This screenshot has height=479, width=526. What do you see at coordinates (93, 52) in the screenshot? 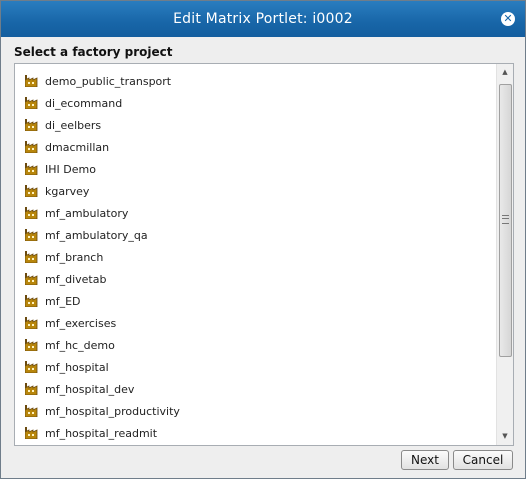
I see `list-heading: Select a factory project` at bounding box center [93, 52].